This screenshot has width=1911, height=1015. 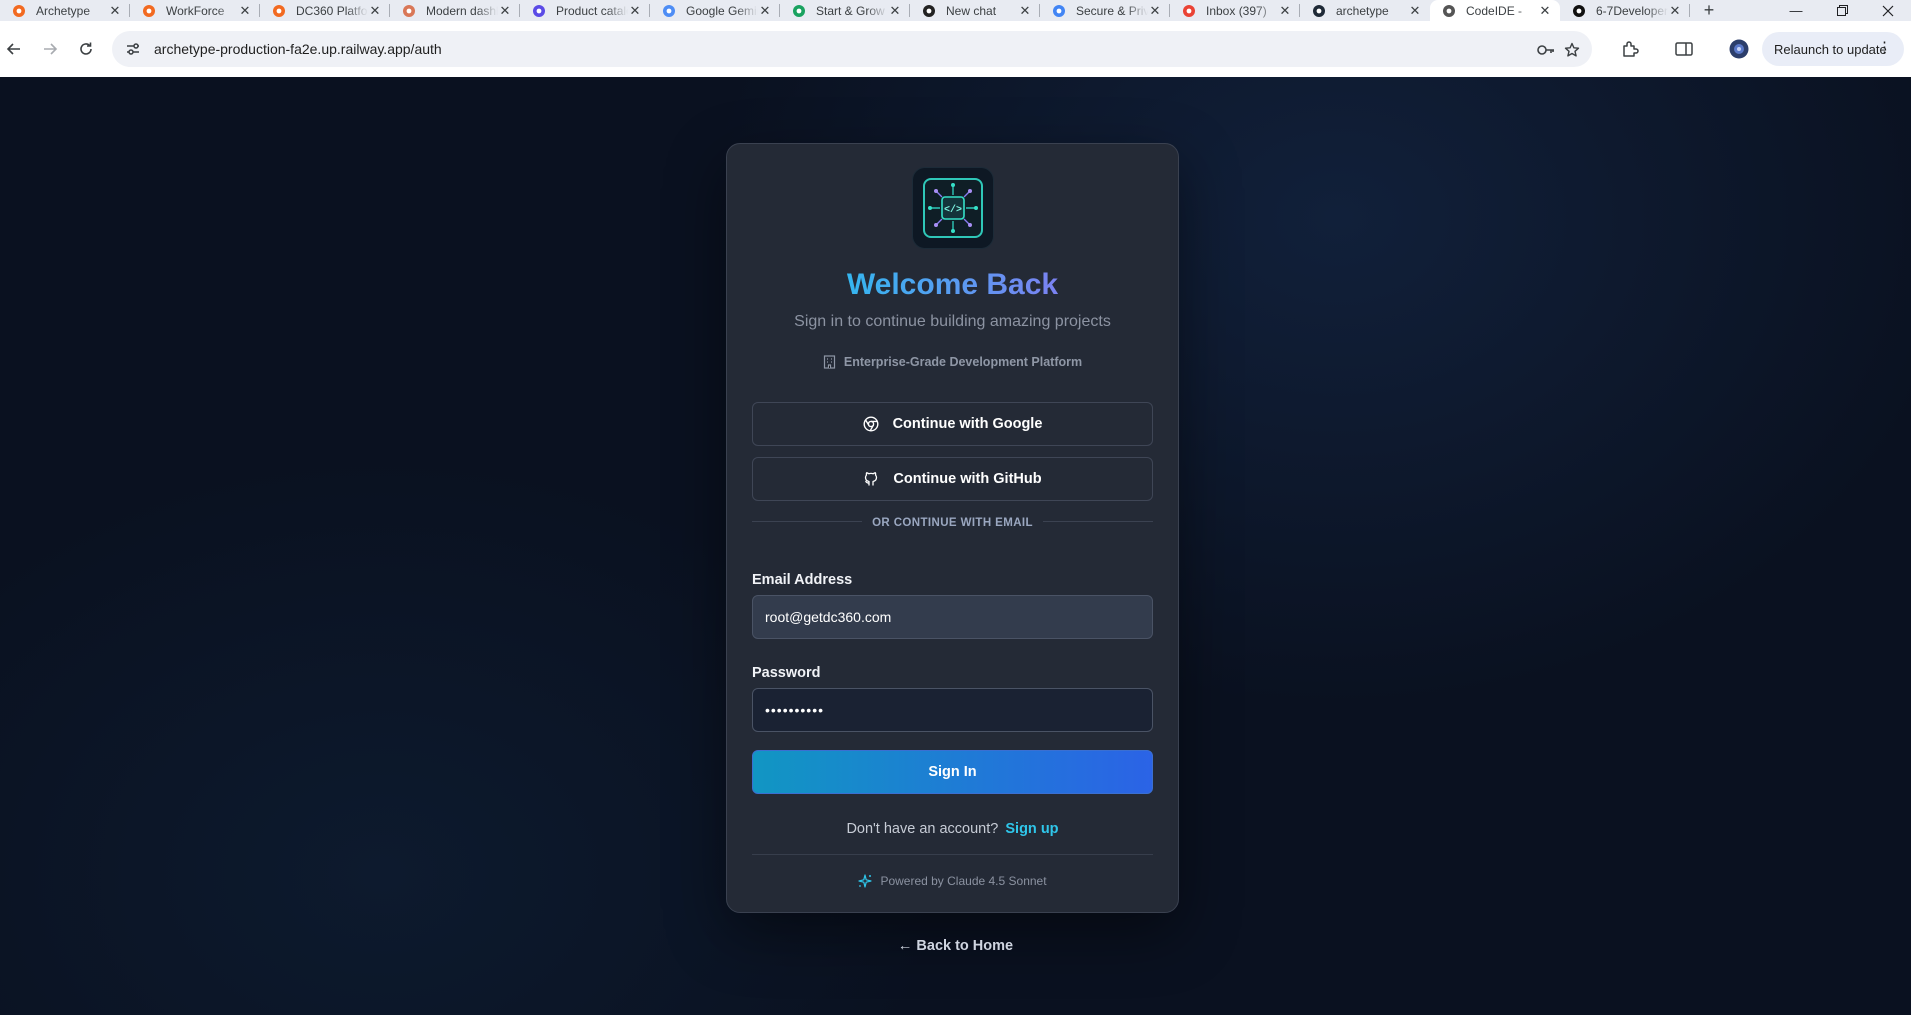 I want to click on site-settings-icon, so click(x=133, y=49).